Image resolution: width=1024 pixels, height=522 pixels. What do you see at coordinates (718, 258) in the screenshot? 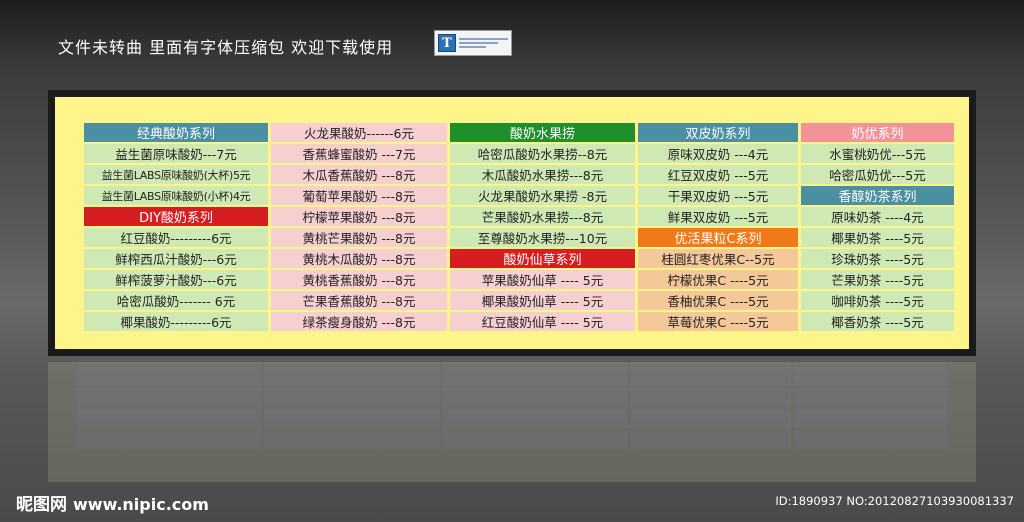
I see `menu-item: 桂圆红枣优果C--5元` at bounding box center [718, 258].